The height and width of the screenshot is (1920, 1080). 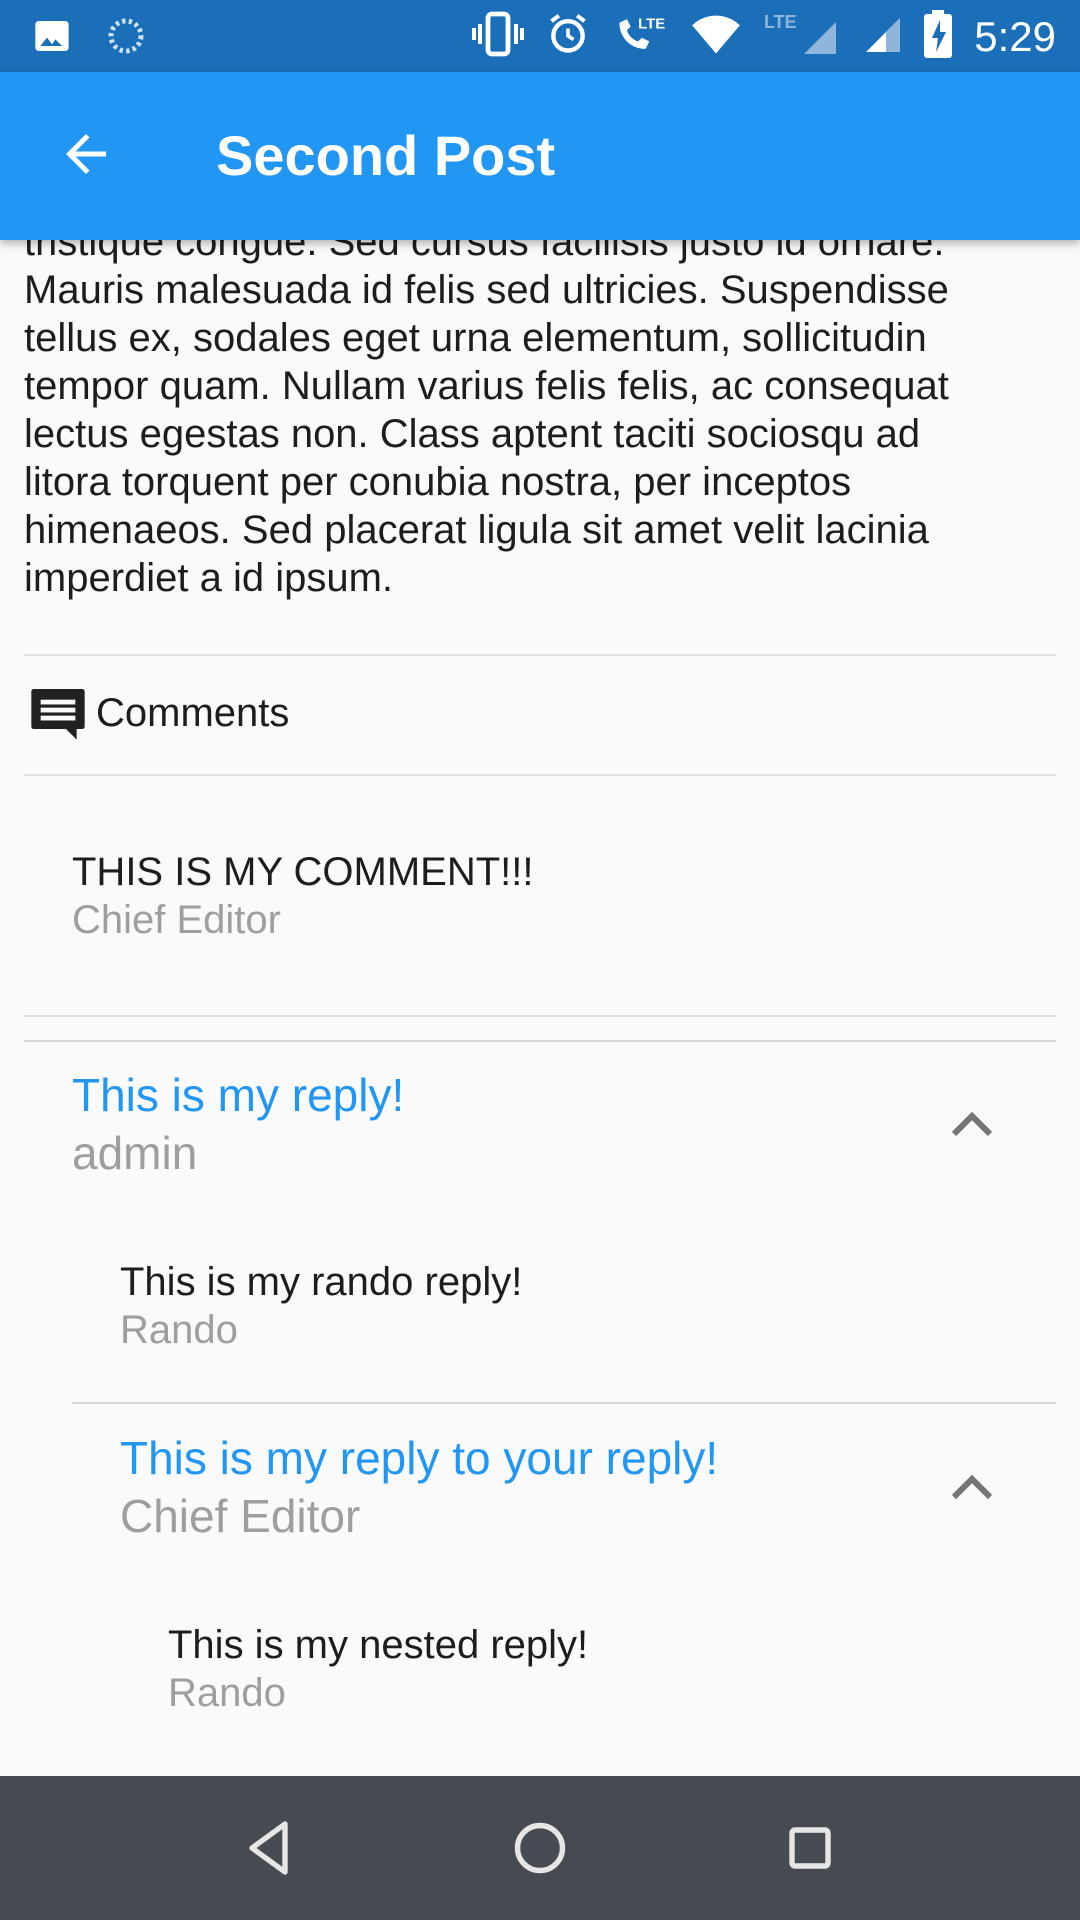 I want to click on status-bar: LTE LTE 5:29, so click(x=540, y=36).